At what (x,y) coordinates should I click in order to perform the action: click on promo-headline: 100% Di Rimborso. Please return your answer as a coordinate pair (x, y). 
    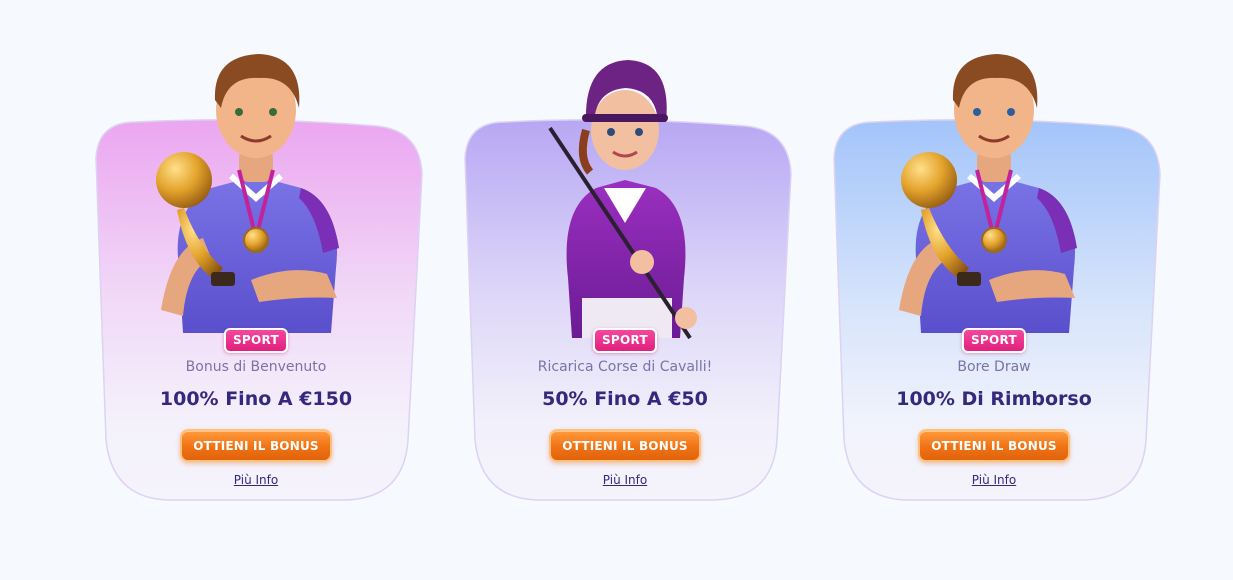
    Looking at the image, I should click on (994, 399).